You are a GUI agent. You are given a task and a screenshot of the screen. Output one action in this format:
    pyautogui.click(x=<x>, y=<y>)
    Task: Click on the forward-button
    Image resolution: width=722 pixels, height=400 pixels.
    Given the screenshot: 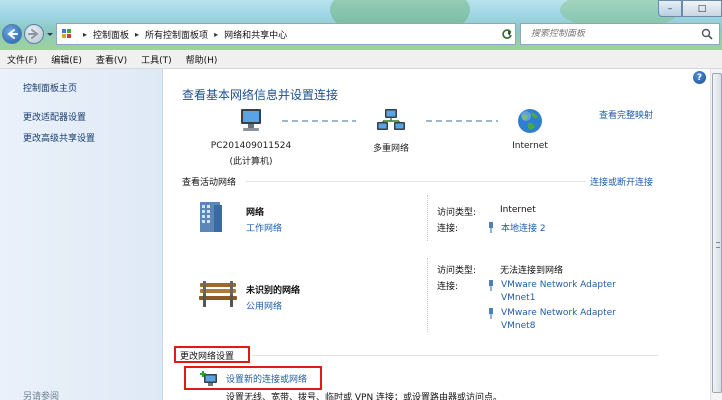 What is the action you would take?
    pyautogui.click(x=34, y=34)
    